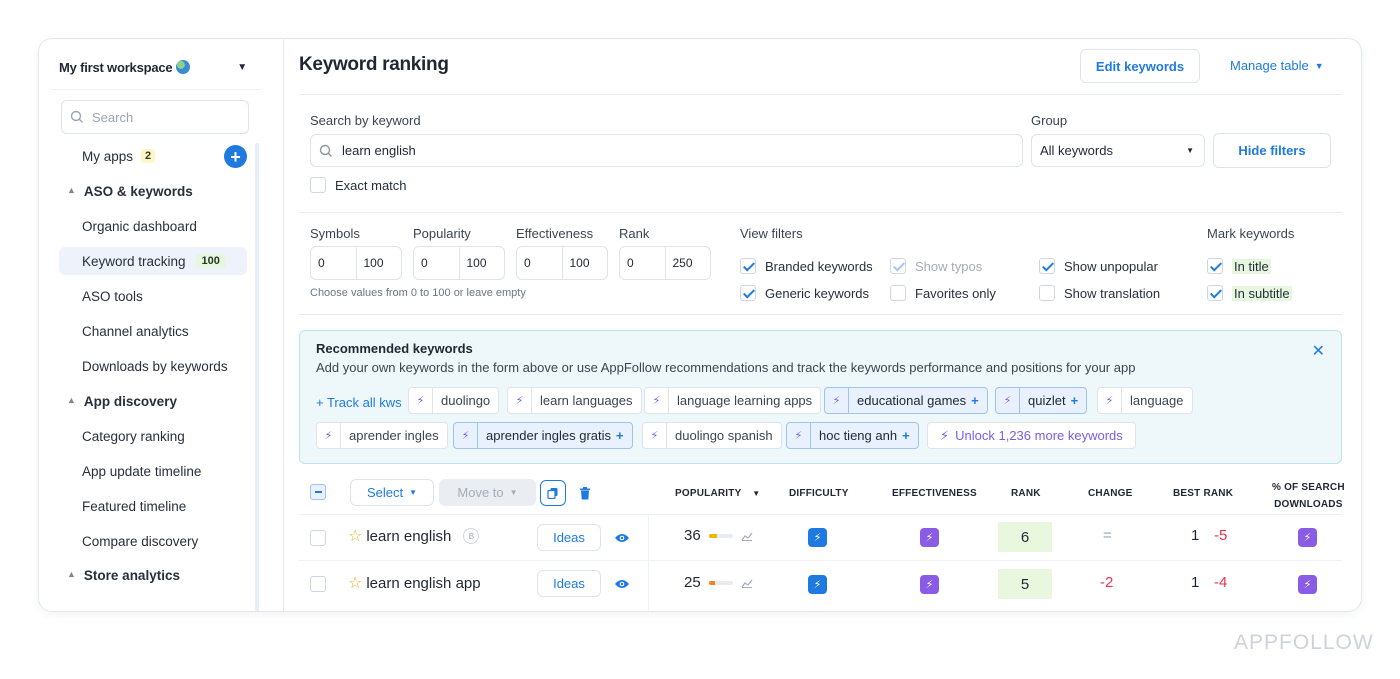 The width and height of the screenshot is (1400, 679). I want to click on favorites-only-checkbox: Favorites only, so click(943, 293).